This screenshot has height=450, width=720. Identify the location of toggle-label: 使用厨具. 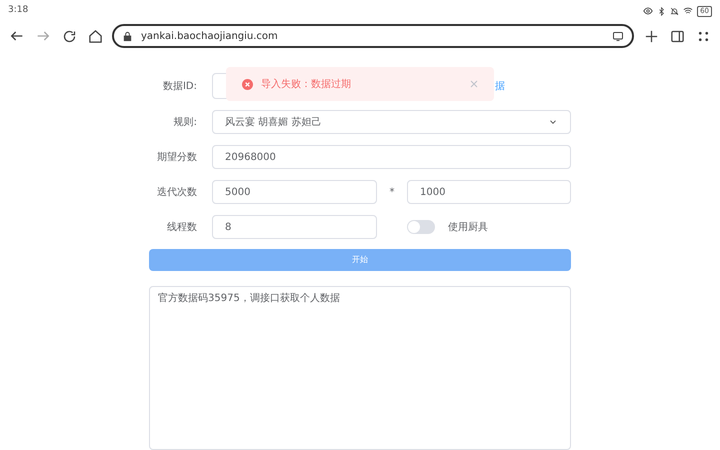
(468, 227).